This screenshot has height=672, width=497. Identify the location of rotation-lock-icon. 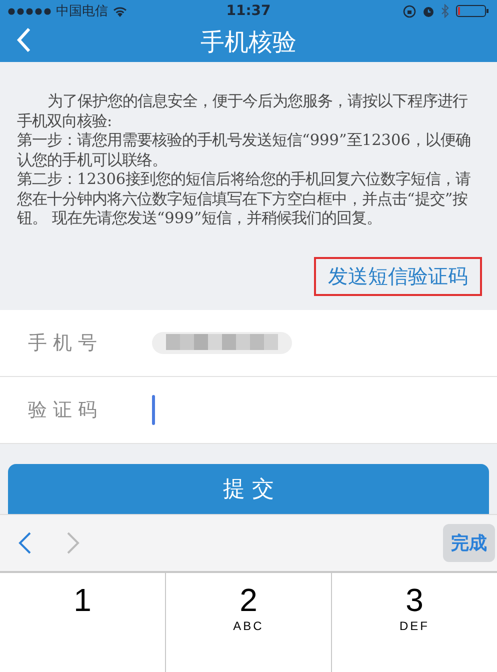
(409, 11).